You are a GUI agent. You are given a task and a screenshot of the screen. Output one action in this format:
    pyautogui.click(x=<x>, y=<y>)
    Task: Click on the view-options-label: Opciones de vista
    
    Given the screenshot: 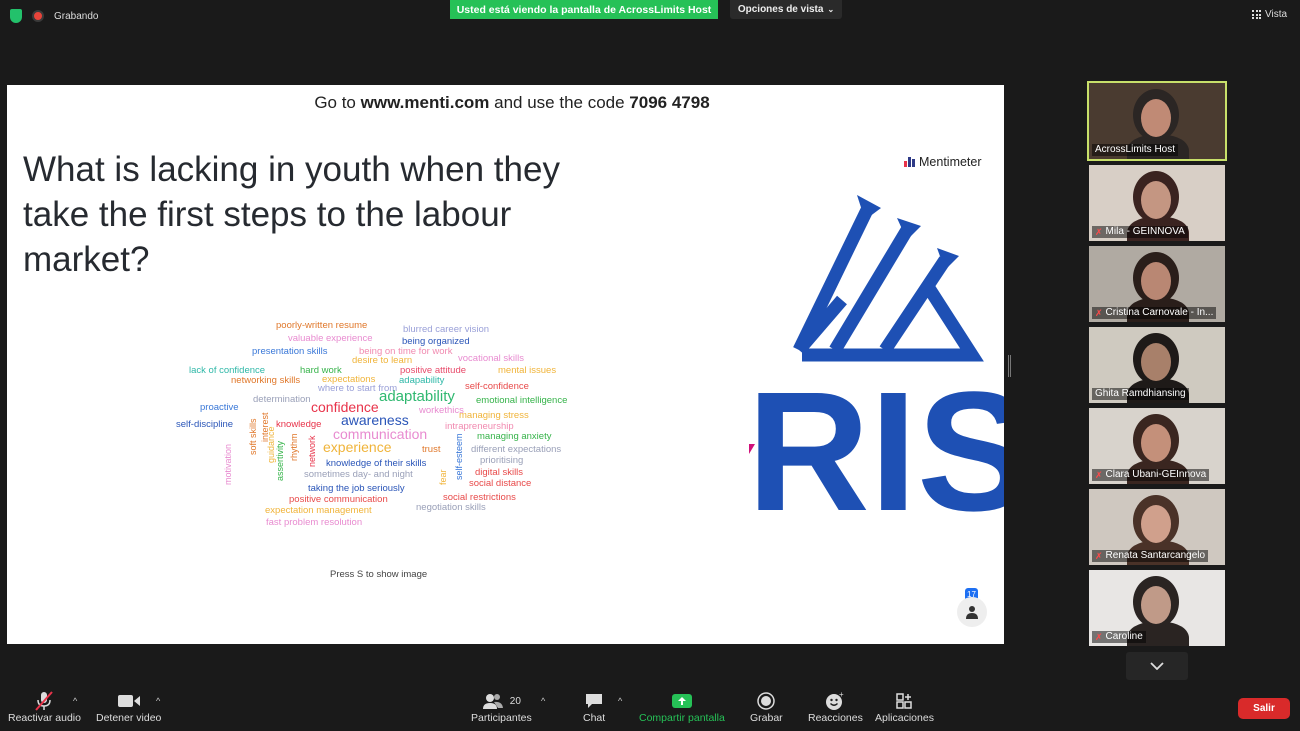 What is the action you would take?
    pyautogui.click(x=780, y=9)
    